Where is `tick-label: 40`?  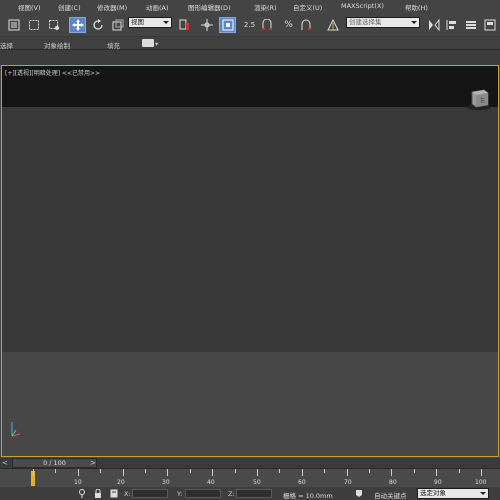 tick-label: 40 is located at coordinates (211, 482).